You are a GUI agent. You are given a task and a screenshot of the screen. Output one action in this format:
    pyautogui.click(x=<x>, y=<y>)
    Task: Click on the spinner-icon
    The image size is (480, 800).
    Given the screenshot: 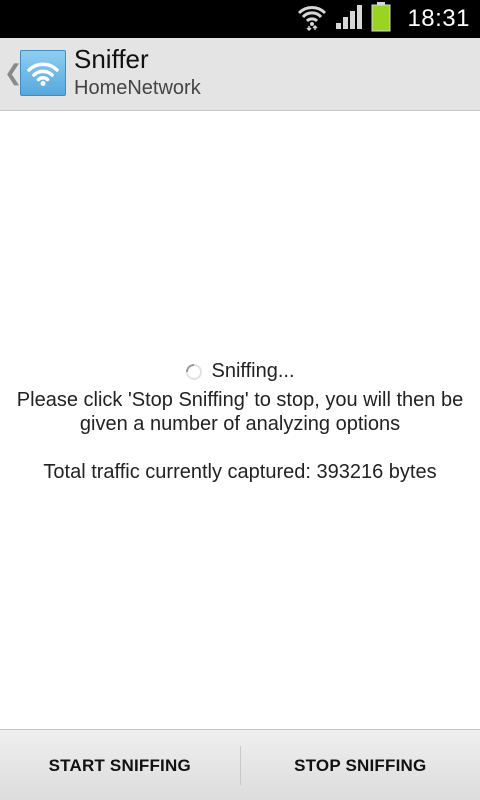 What is the action you would take?
    pyautogui.click(x=194, y=371)
    